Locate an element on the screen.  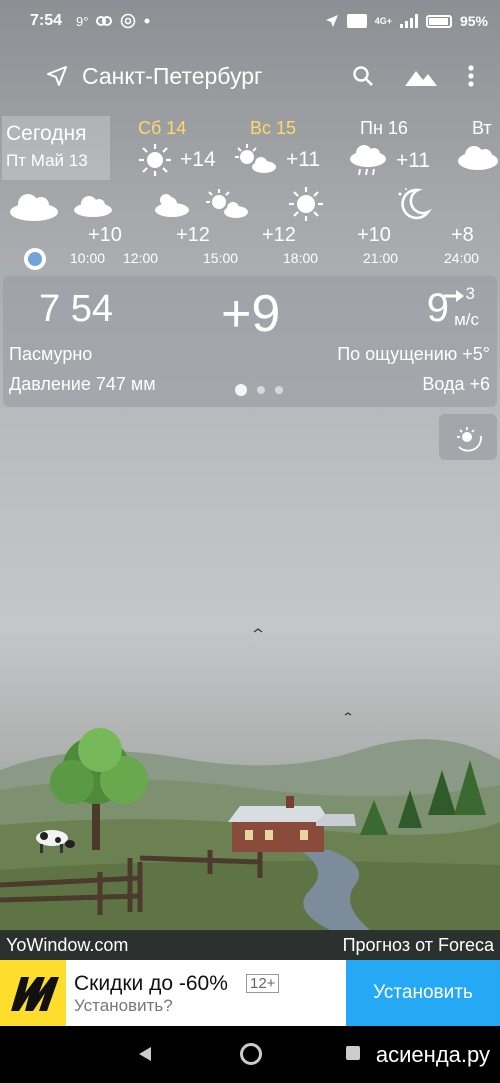
day-name: Вт is located at coordinates (482, 128).